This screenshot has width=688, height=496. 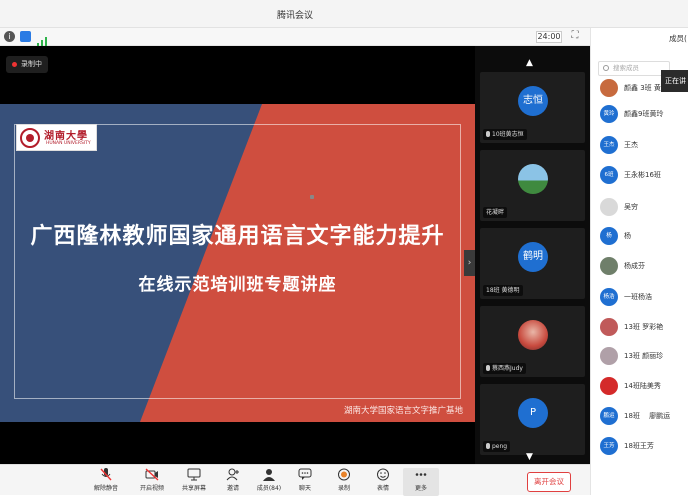 What do you see at coordinates (609, 114) in the screenshot?
I see `member-avatar: 黄玲` at bounding box center [609, 114].